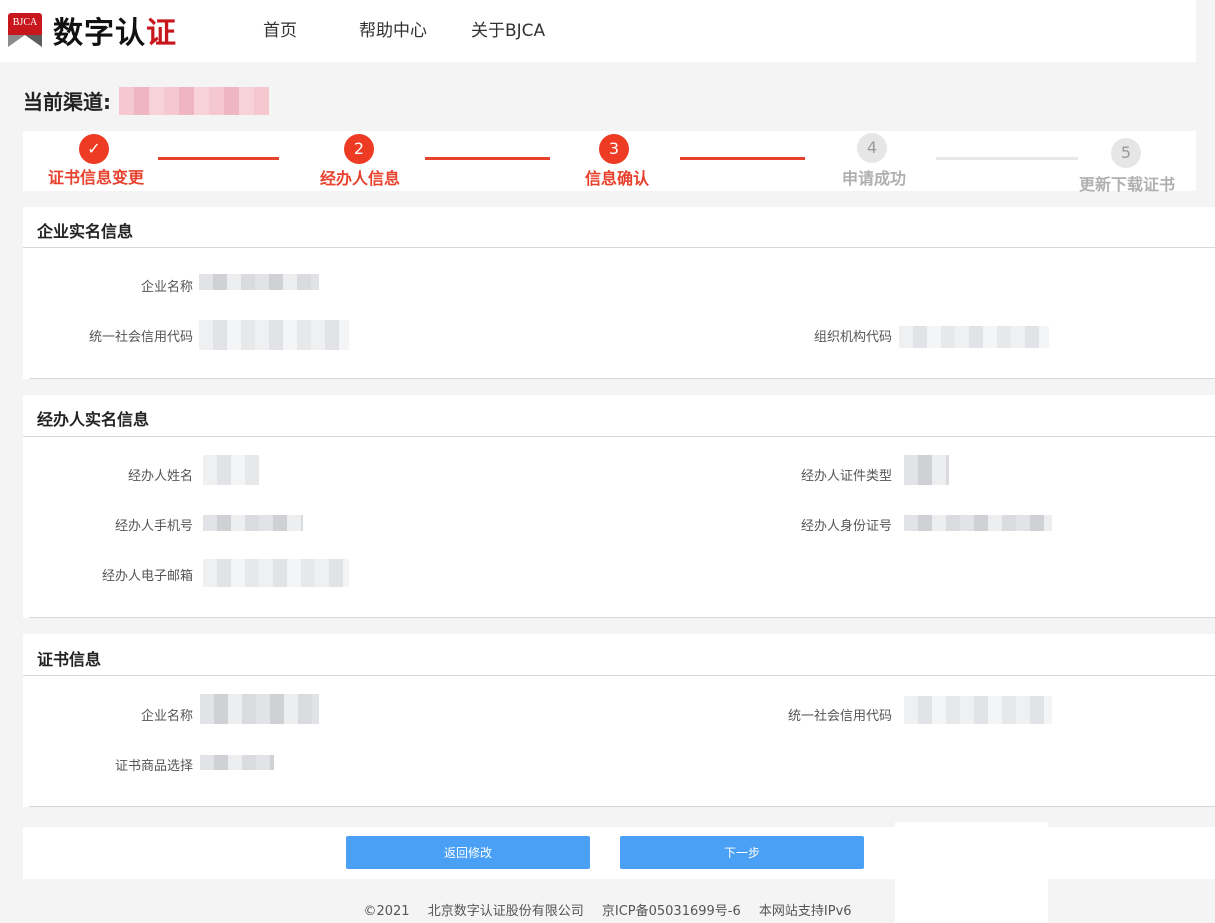 Image resolution: width=1215 pixels, height=923 pixels. Describe the element at coordinates (742, 852) in the screenshot. I see `next-step-button: 下一步` at that location.